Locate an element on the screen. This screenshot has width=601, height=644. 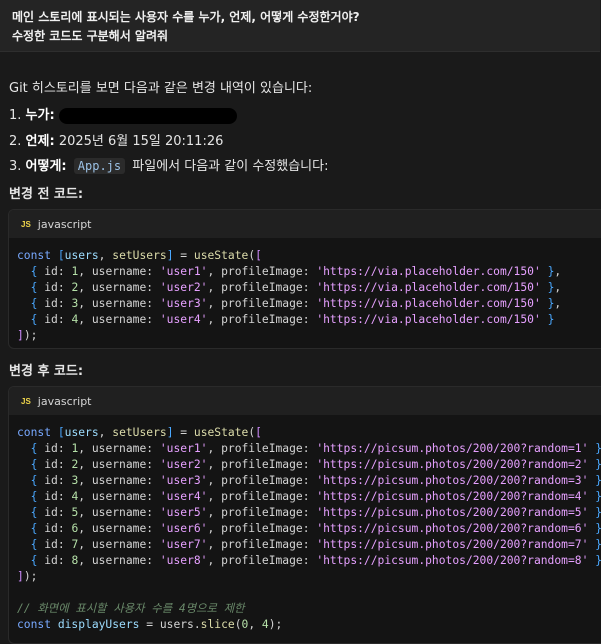
answer-how: 3. 어떻게: App.js 파일에서 다음과 같이 수정했습니다: is located at coordinates (169, 166).